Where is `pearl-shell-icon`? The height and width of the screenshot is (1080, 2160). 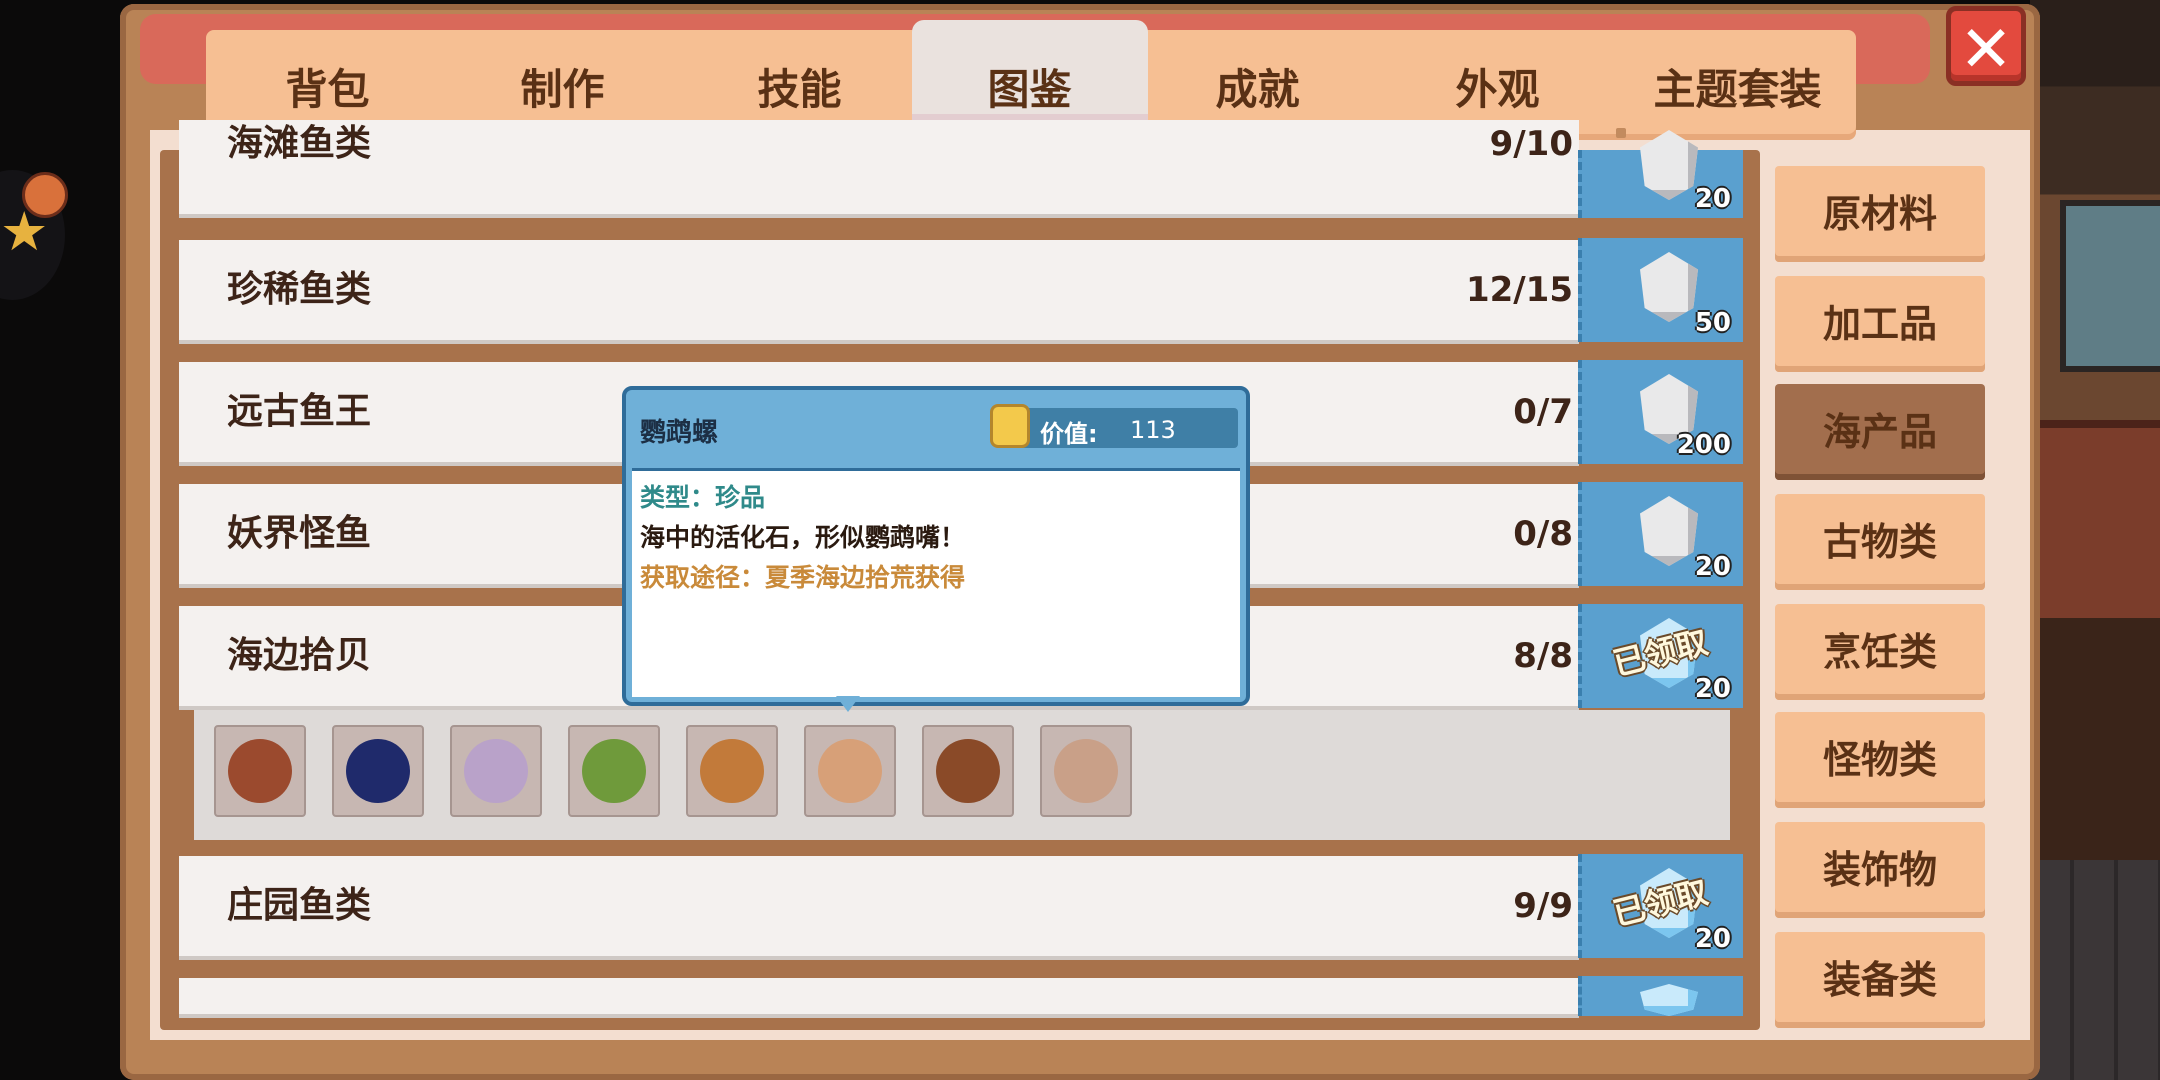
pearl-shell-icon is located at coordinates (496, 771).